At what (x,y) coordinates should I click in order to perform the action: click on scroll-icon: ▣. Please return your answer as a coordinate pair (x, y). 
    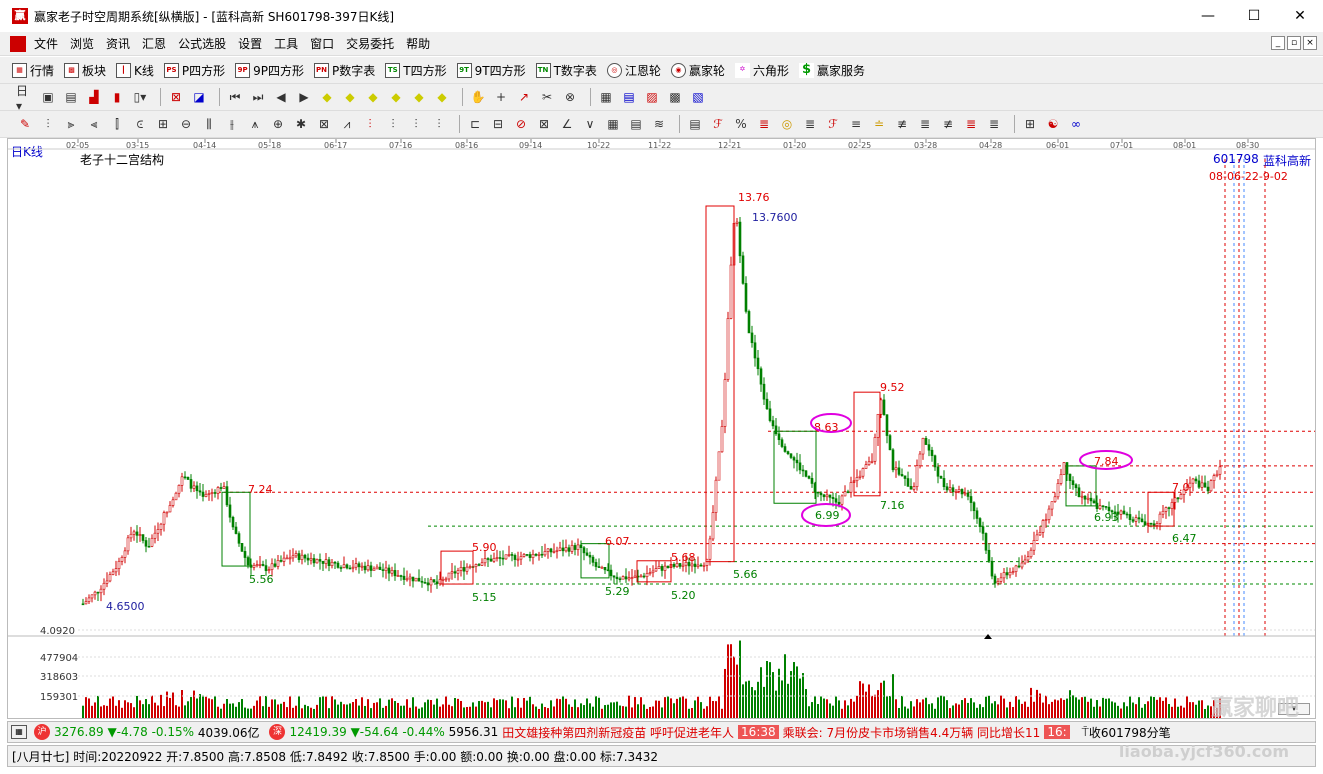
    Looking at the image, I should click on (48, 97).